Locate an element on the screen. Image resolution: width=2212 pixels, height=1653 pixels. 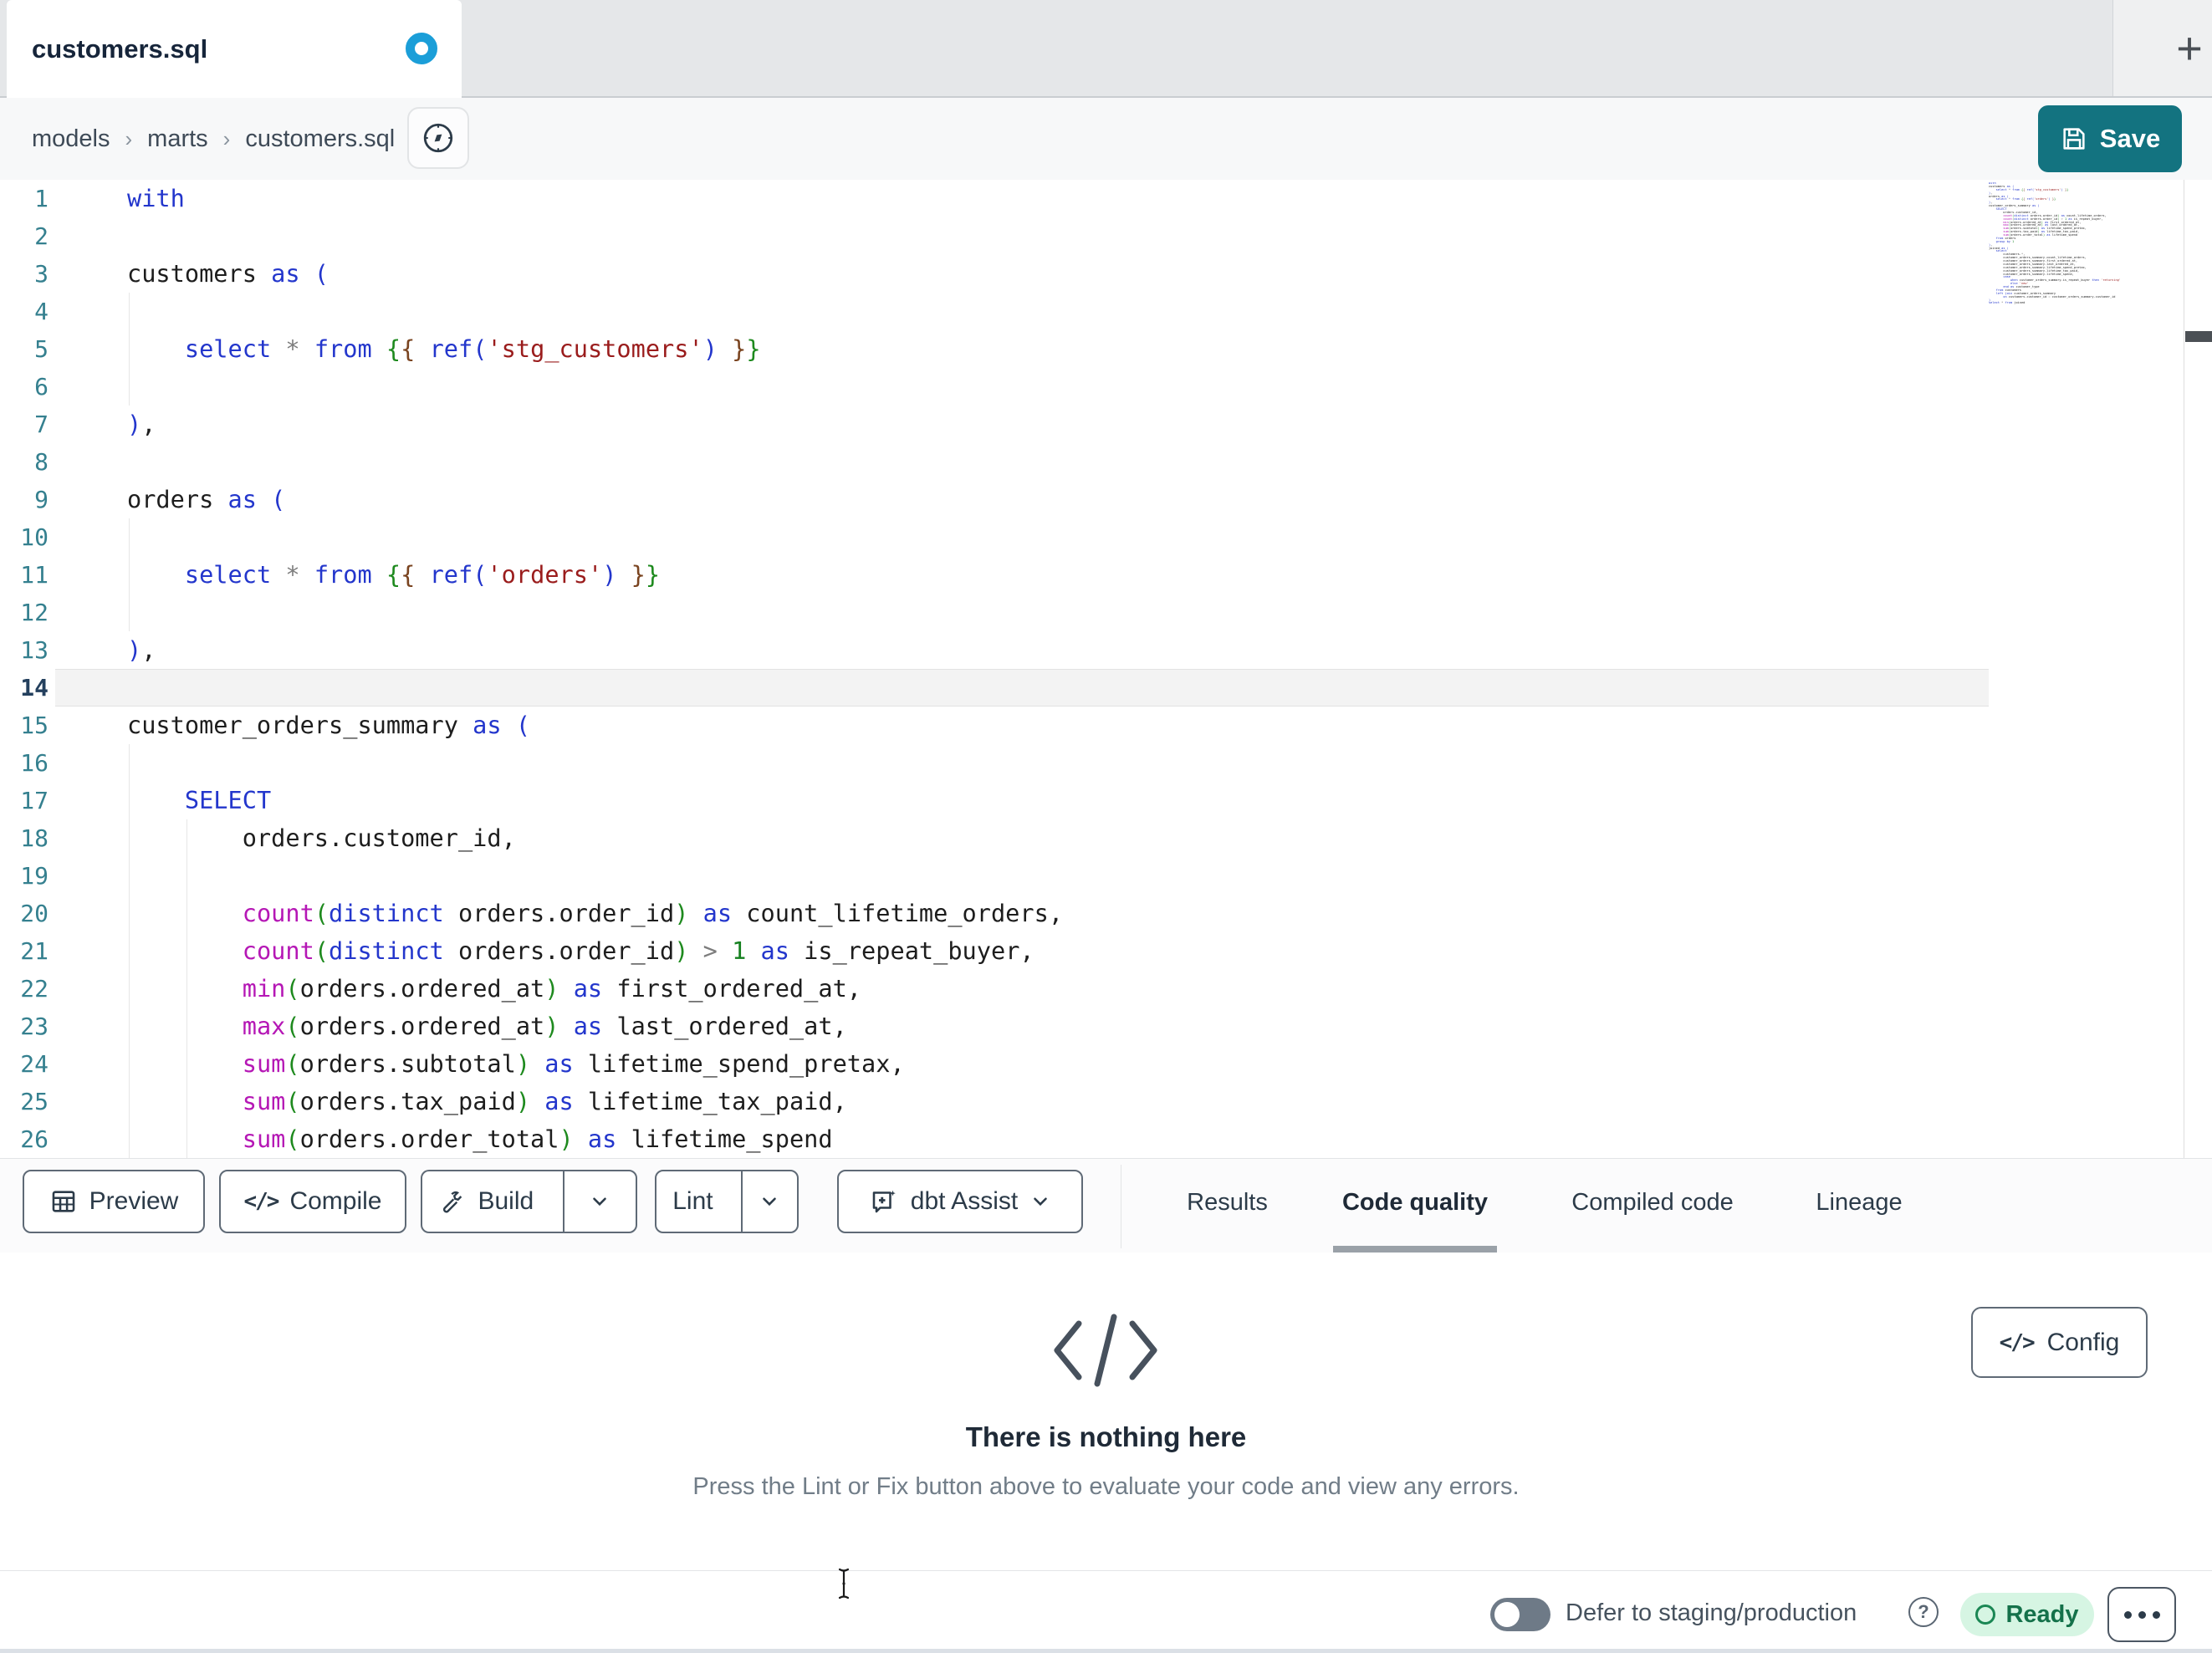
build-dropdown-button is located at coordinates (599, 1201).